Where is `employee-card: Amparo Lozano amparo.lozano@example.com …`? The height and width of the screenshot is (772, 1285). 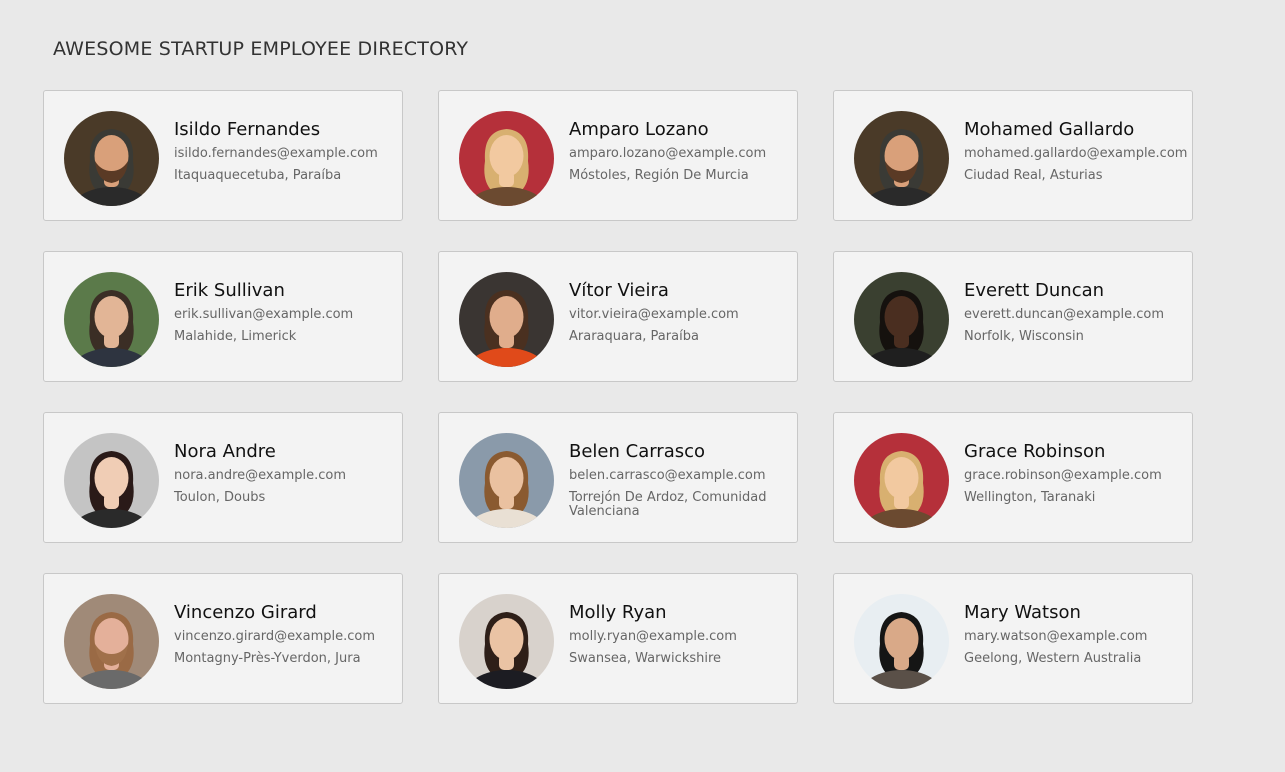
employee-card: Amparo Lozano amparo.lozano@example.com … is located at coordinates (618, 155).